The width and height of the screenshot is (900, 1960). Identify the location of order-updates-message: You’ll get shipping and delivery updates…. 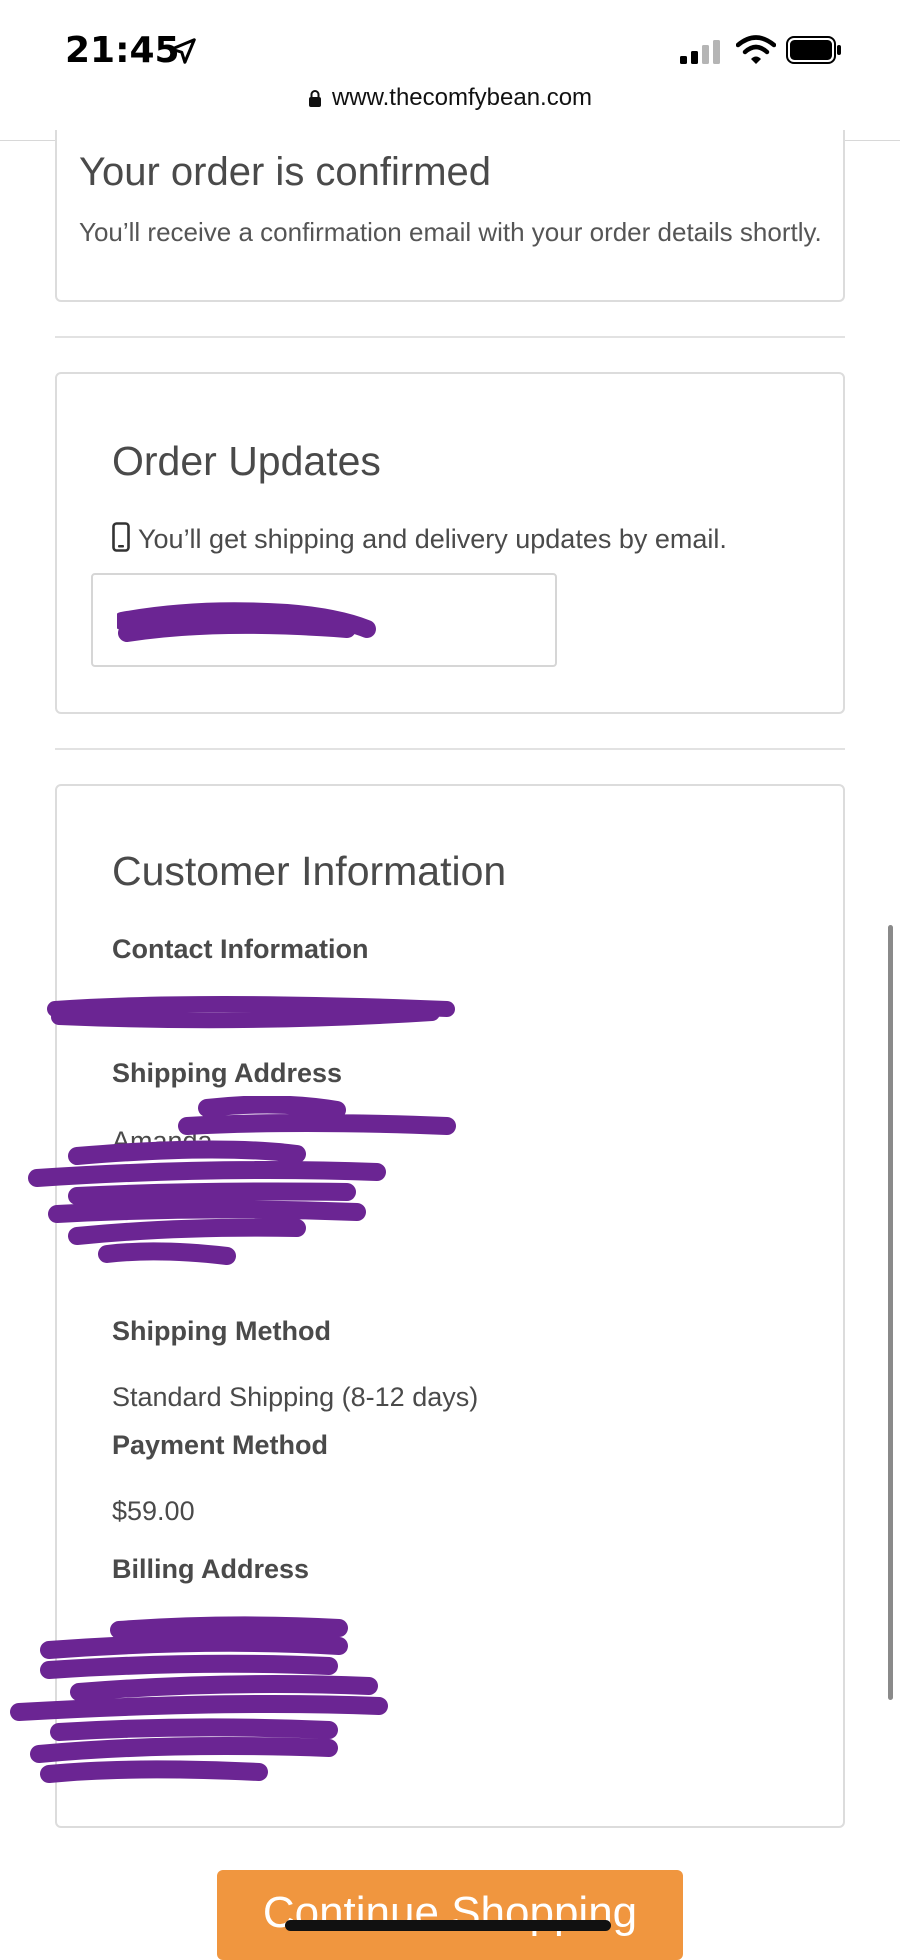
(419, 538).